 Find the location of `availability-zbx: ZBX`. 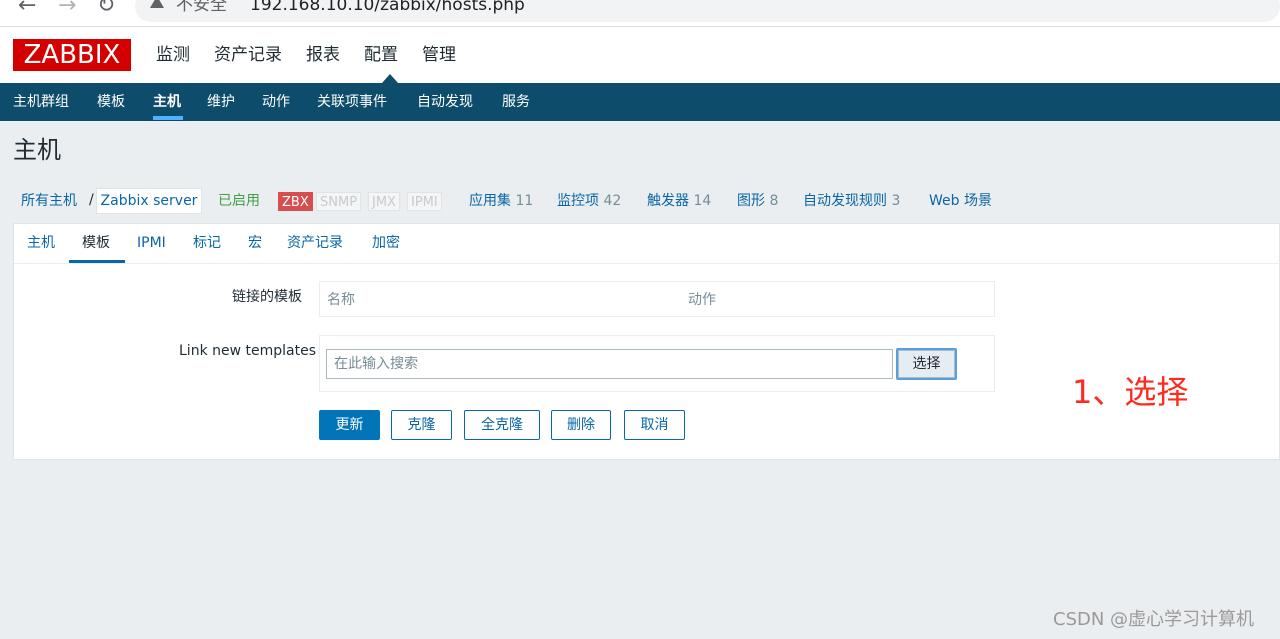

availability-zbx: ZBX is located at coordinates (295, 201).